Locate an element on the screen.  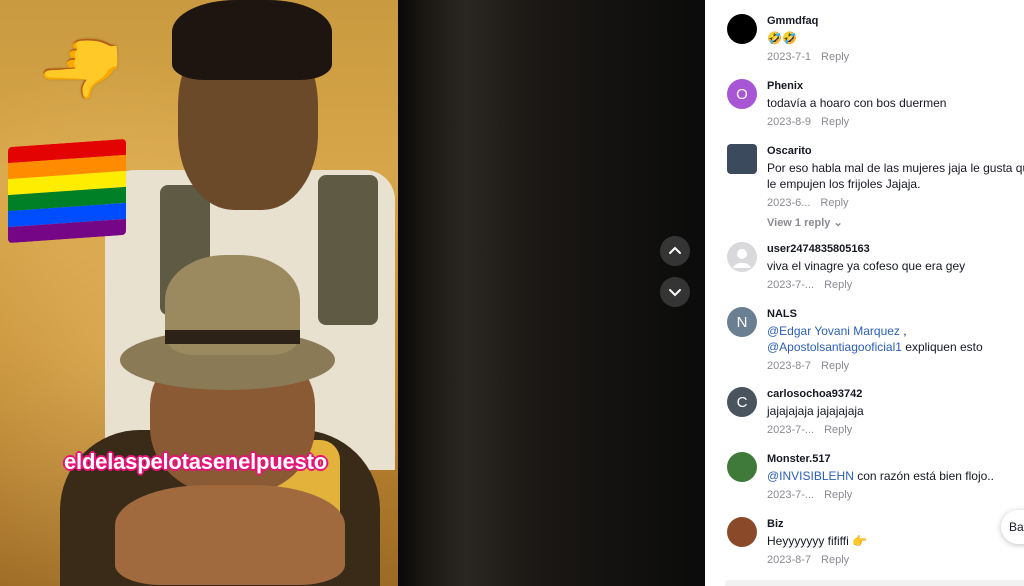
comment-text: todavía a hoaro con bos duermen is located at coordinates (857, 103).